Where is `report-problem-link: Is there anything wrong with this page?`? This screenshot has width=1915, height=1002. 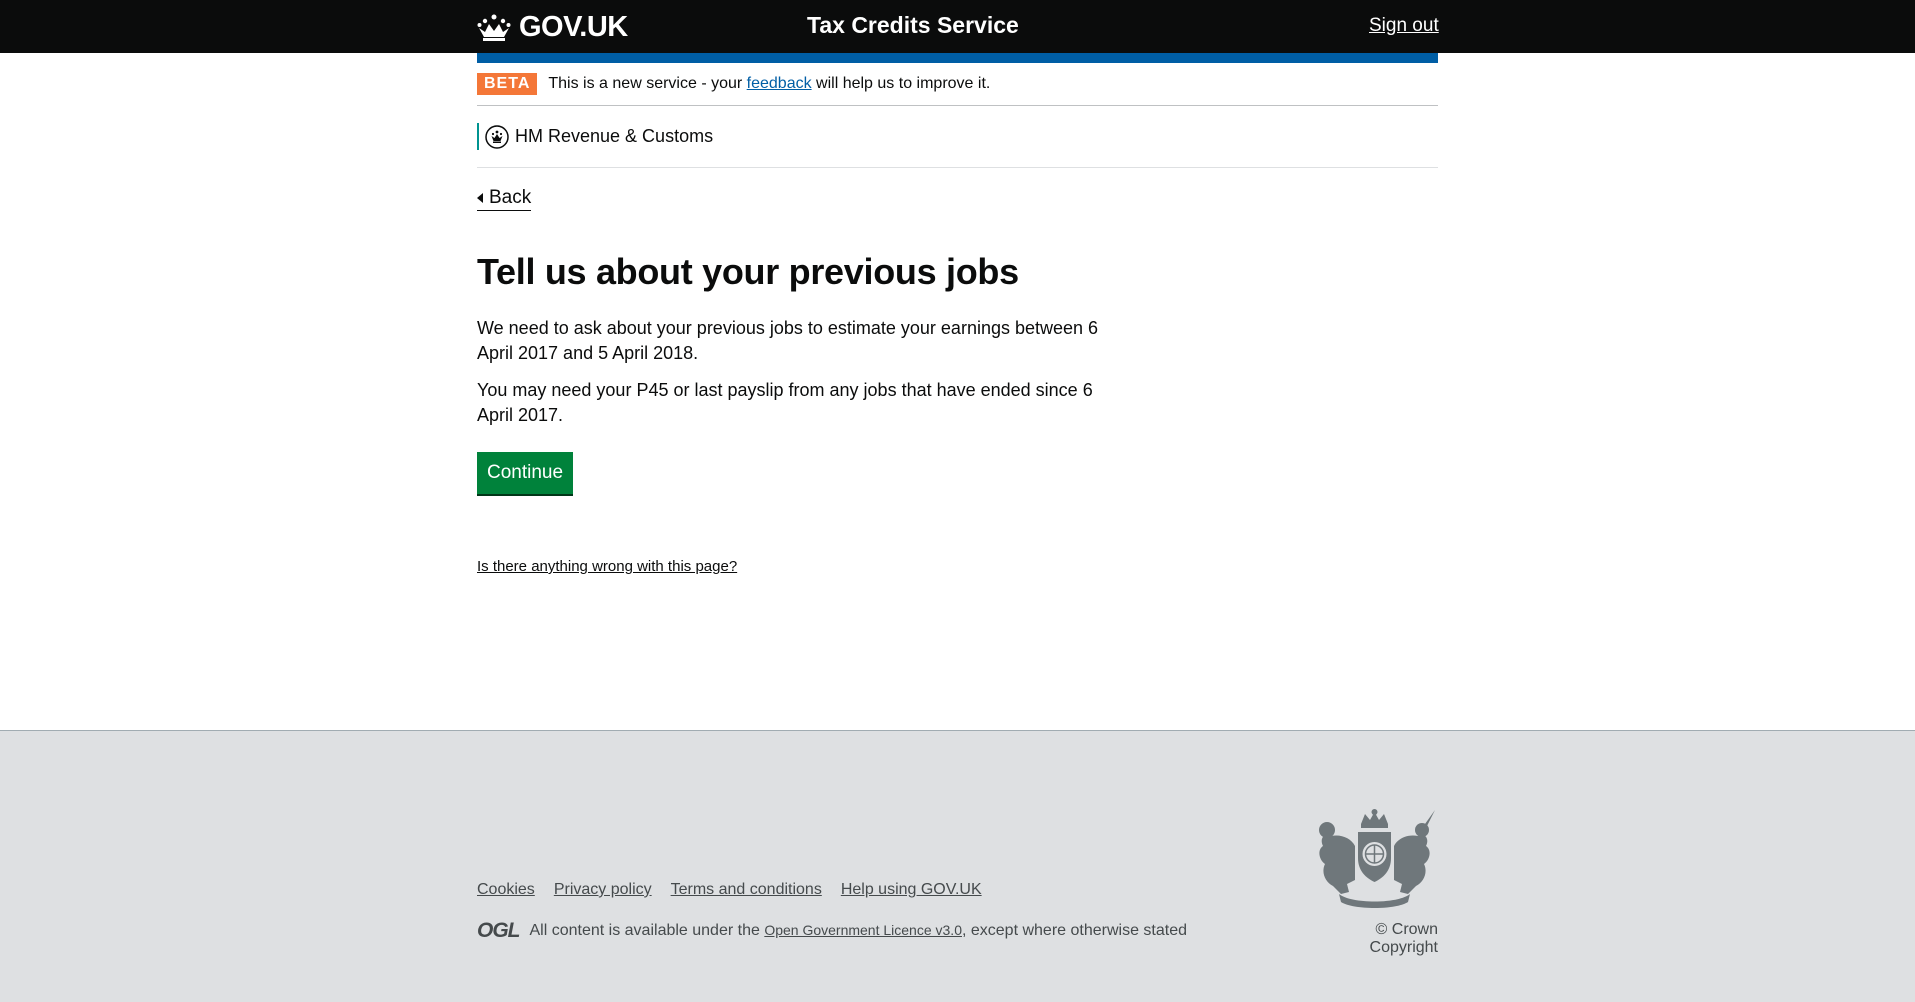 report-problem-link: Is there anything wrong with this page? is located at coordinates (607, 566).